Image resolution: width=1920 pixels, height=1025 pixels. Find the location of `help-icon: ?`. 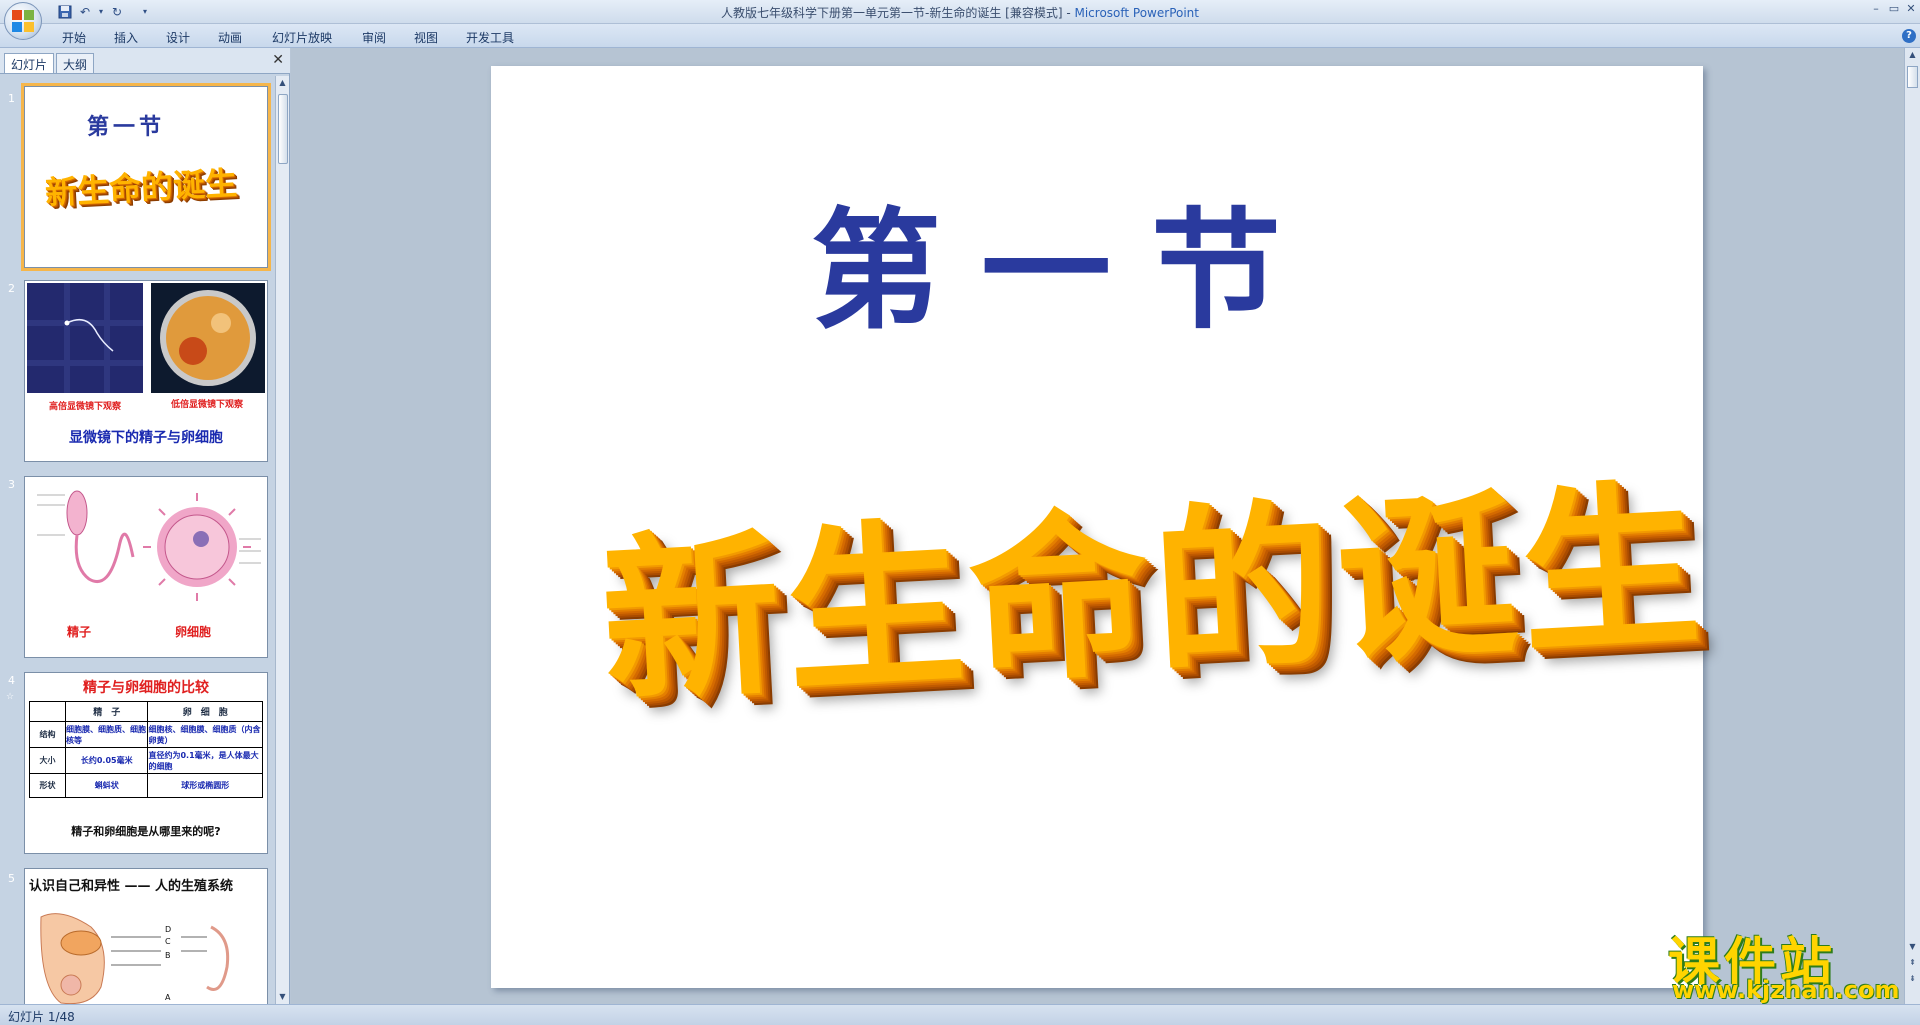

help-icon: ? is located at coordinates (1909, 36).